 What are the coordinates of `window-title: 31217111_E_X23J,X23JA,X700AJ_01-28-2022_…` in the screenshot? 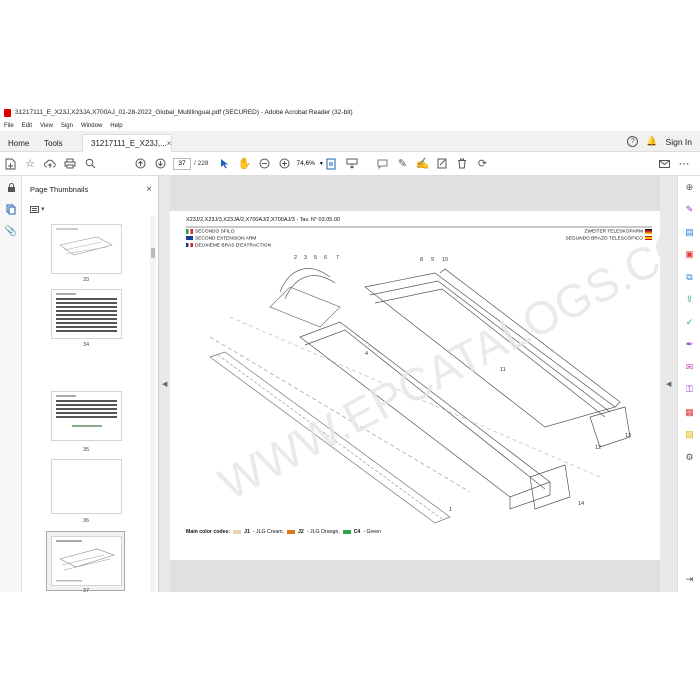 It's located at (184, 112).